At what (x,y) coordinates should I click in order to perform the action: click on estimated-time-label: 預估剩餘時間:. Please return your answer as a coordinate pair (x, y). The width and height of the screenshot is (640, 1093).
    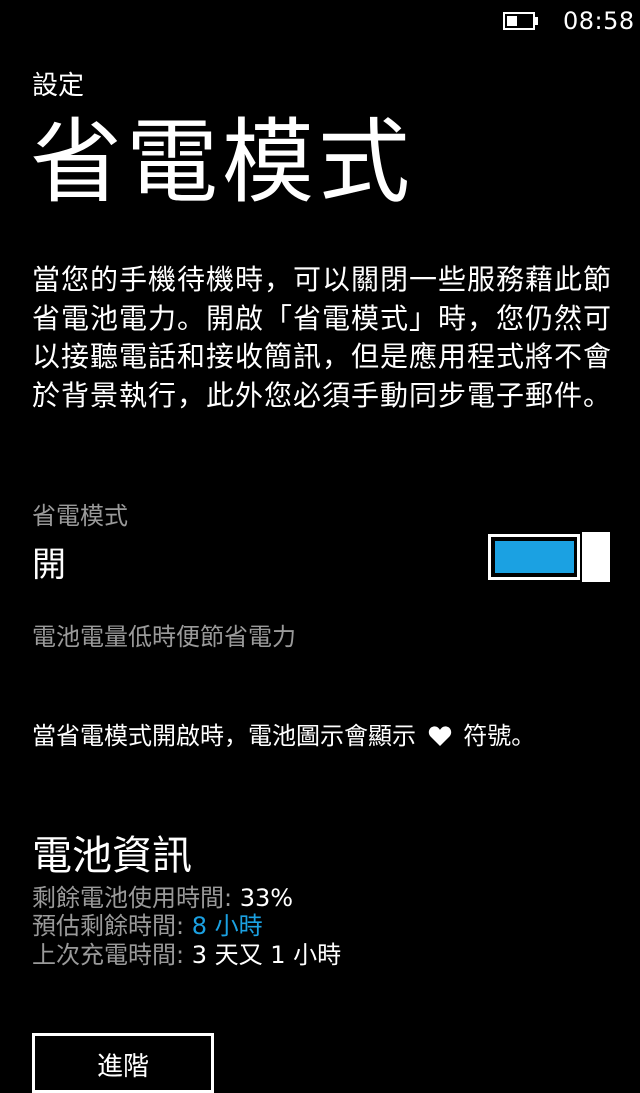
    Looking at the image, I should click on (108, 926).